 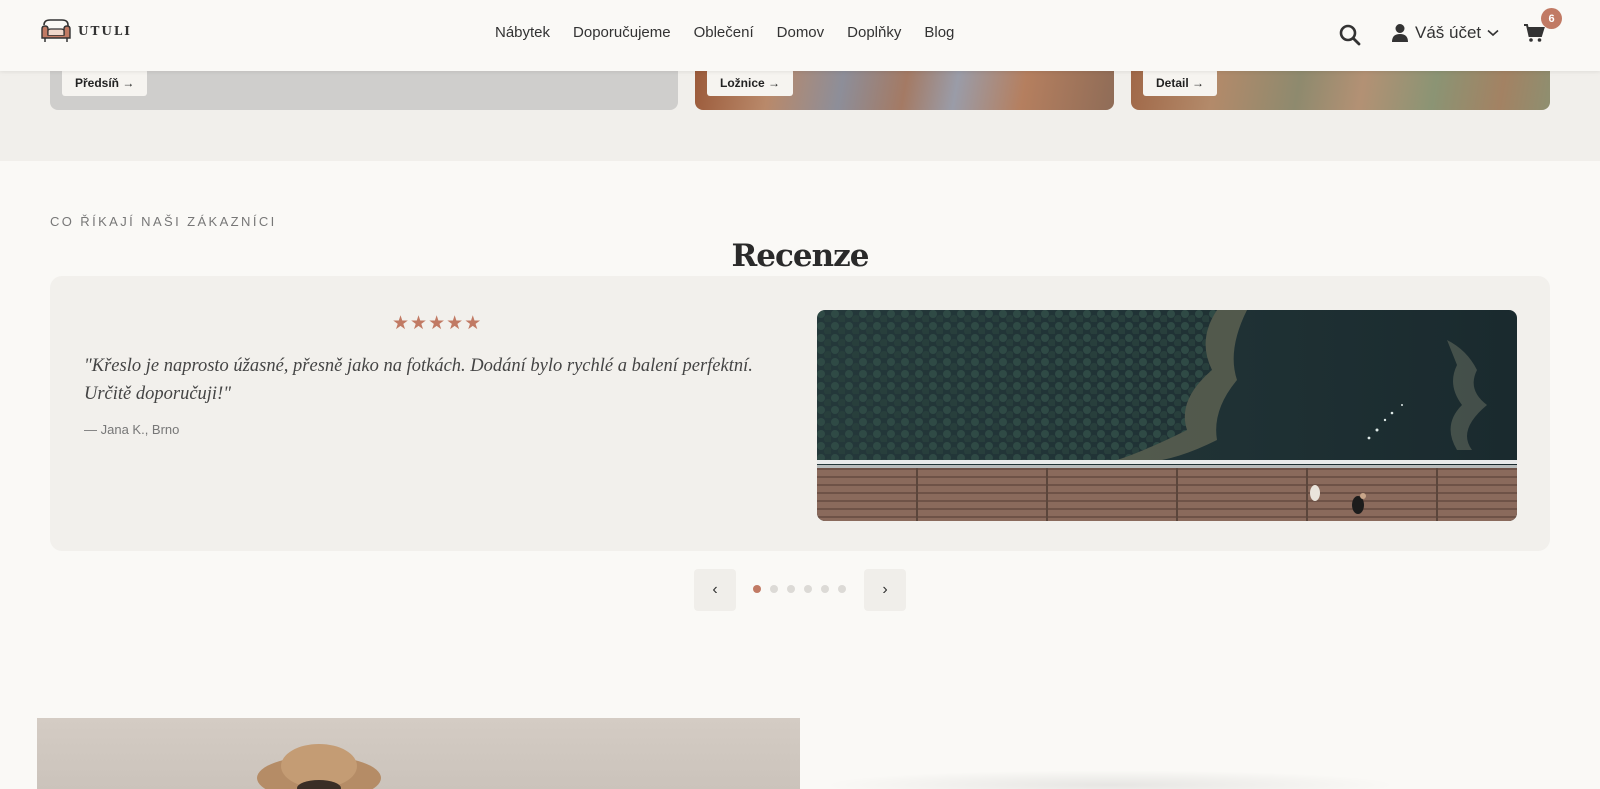 I want to click on next-slide-button: ›, so click(x=885, y=590).